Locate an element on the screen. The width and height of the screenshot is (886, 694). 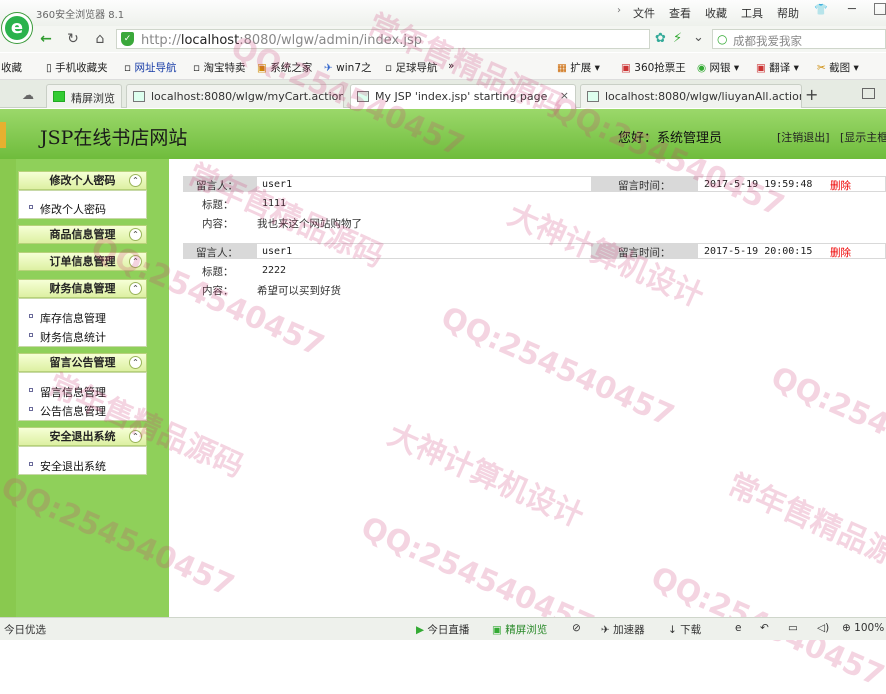
sidebar-item-messages: 留言信息管理 is located at coordinates (73, 392).